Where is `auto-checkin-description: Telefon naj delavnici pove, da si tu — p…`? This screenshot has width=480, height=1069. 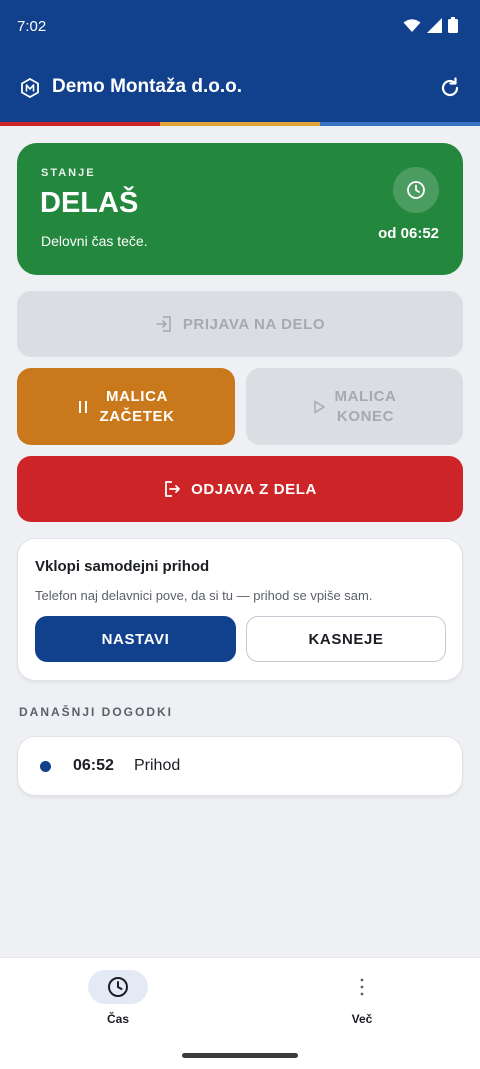
auto-checkin-description: Telefon naj delavnici pove, da si tu — p… is located at coordinates (204, 595).